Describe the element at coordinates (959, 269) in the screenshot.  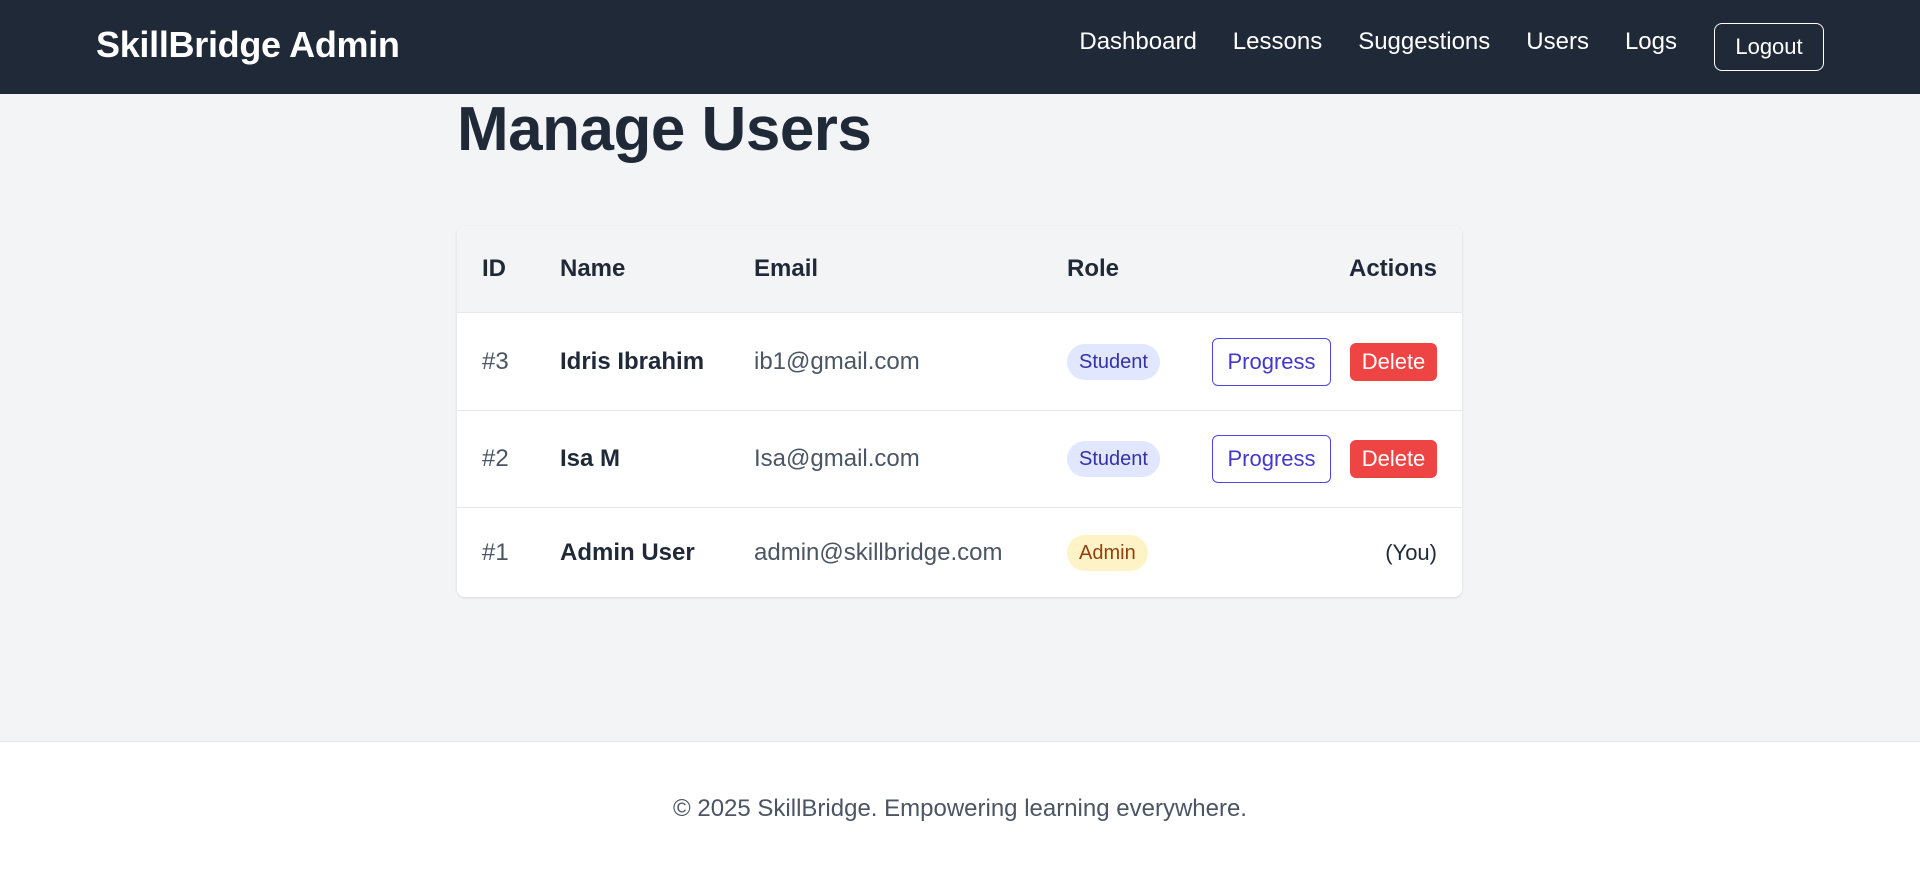
I see `table-header-row: ID Name Email Role Actions` at that location.